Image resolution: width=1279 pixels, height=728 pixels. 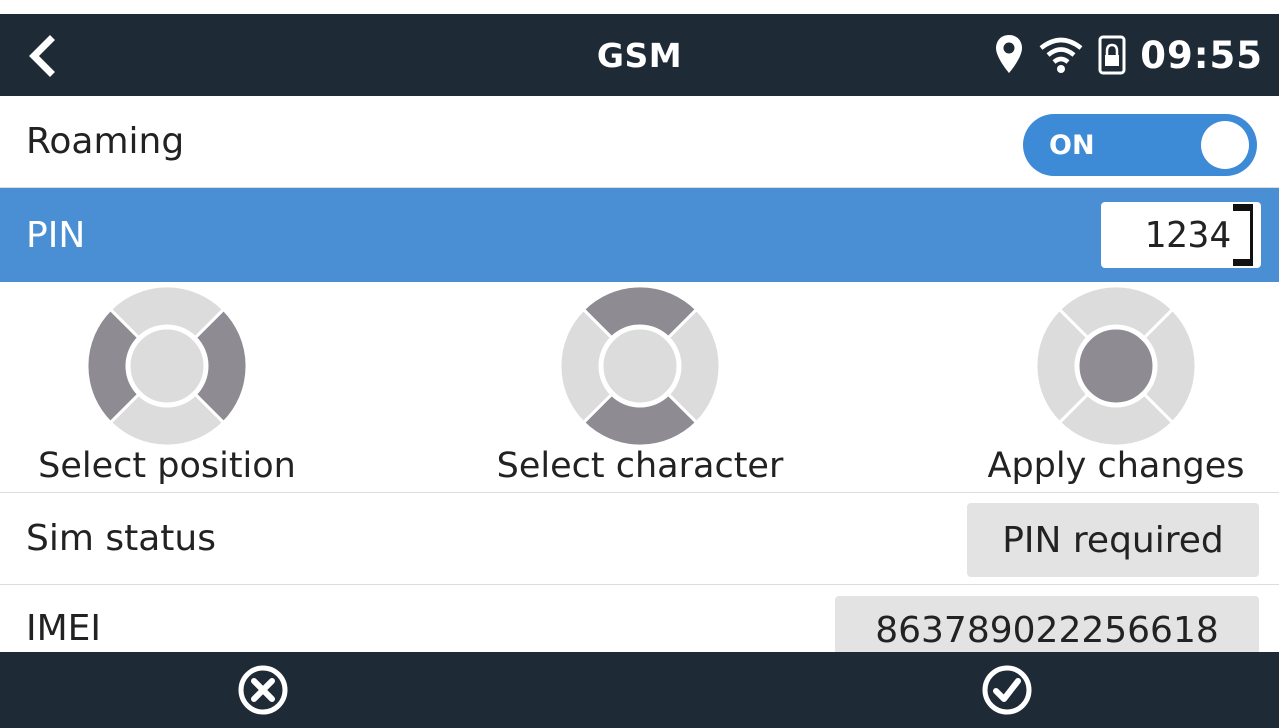 I want to click on roaming-row: Roaming ON, so click(x=639, y=142).